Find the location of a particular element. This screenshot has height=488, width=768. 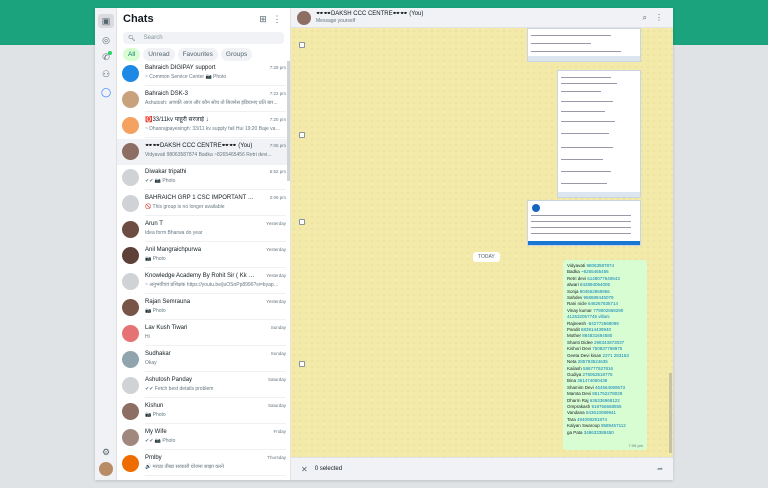

phone-link: 750837768975 is located at coordinates (607, 348).